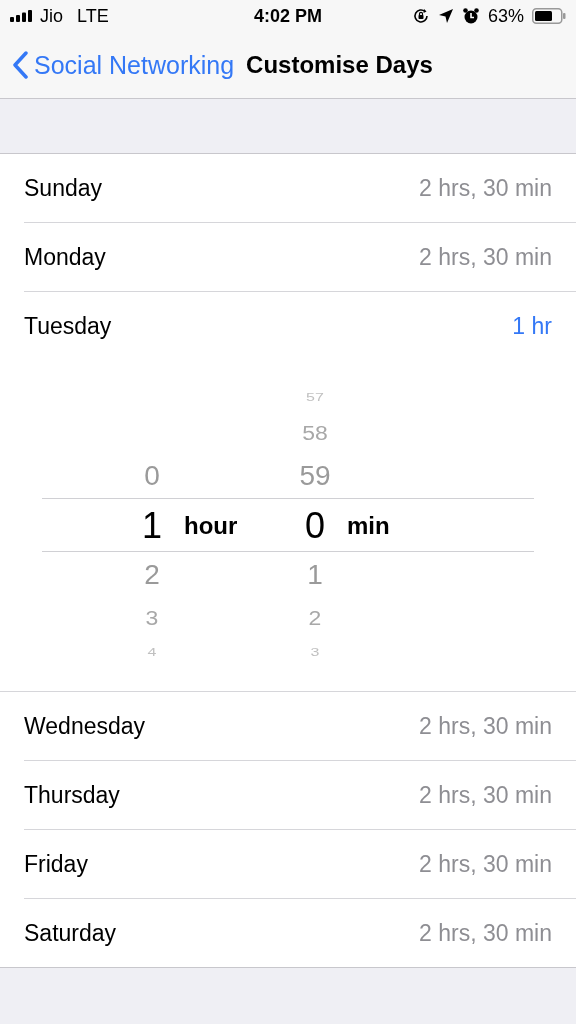  I want to click on day-label: Monday, so click(65, 257).